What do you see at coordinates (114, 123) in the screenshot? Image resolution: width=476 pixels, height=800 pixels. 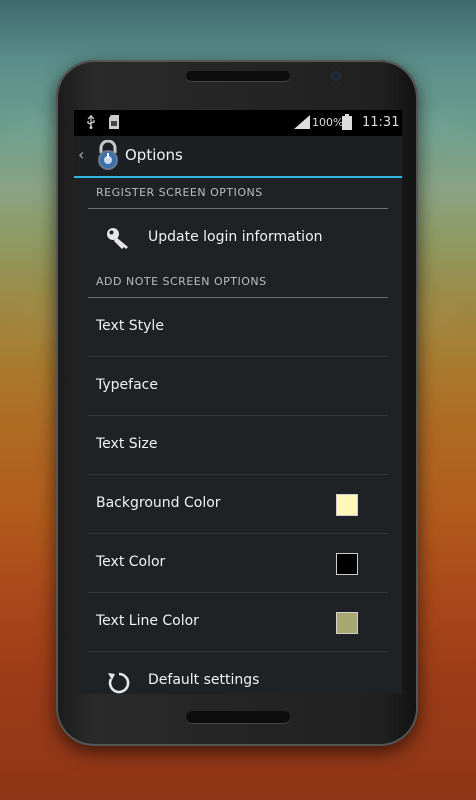 I see `sdcard-icon` at bounding box center [114, 123].